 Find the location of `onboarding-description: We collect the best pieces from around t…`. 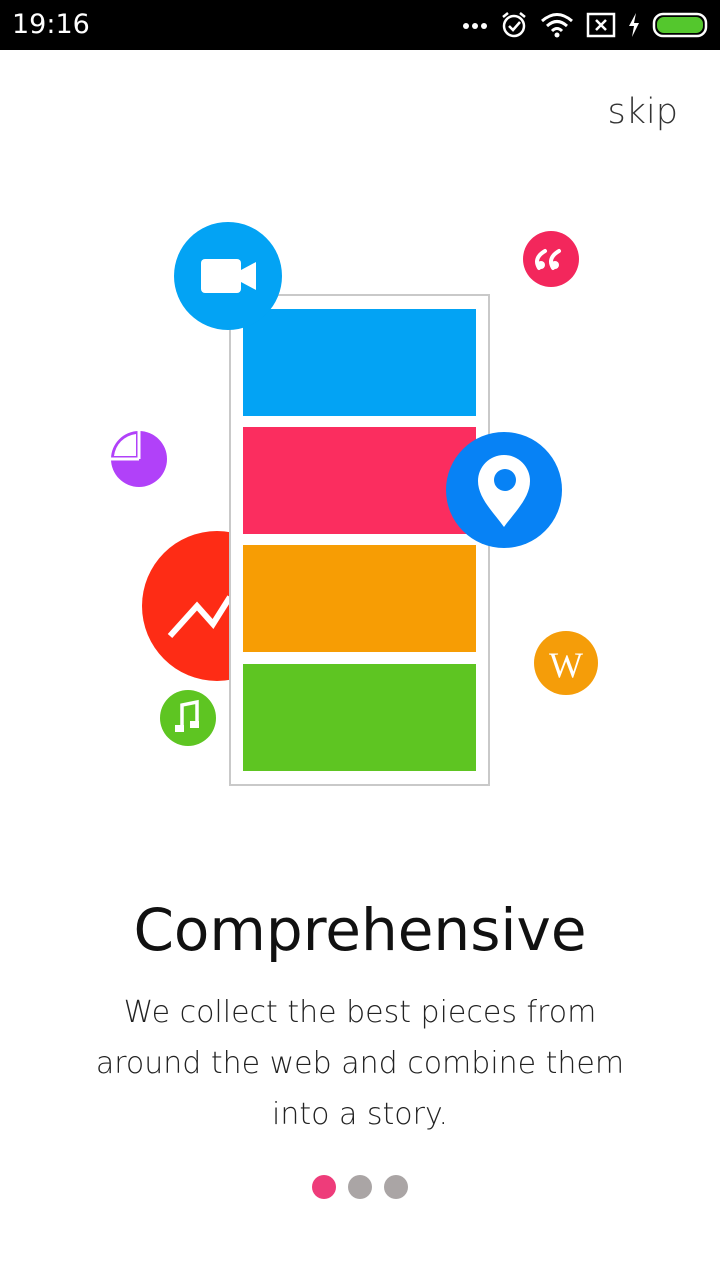

onboarding-description: We collect the best pieces from around t… is located at coordinates (360, 1063).